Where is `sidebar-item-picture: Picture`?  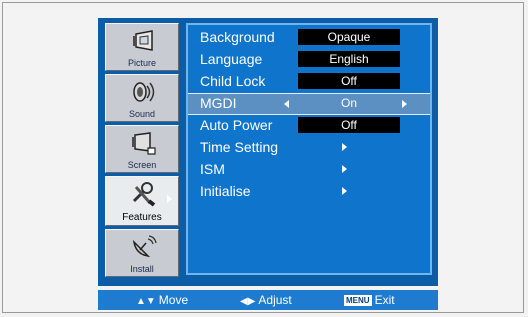
sidebar-item-picture: Picture is located at coordinates (142, 47).